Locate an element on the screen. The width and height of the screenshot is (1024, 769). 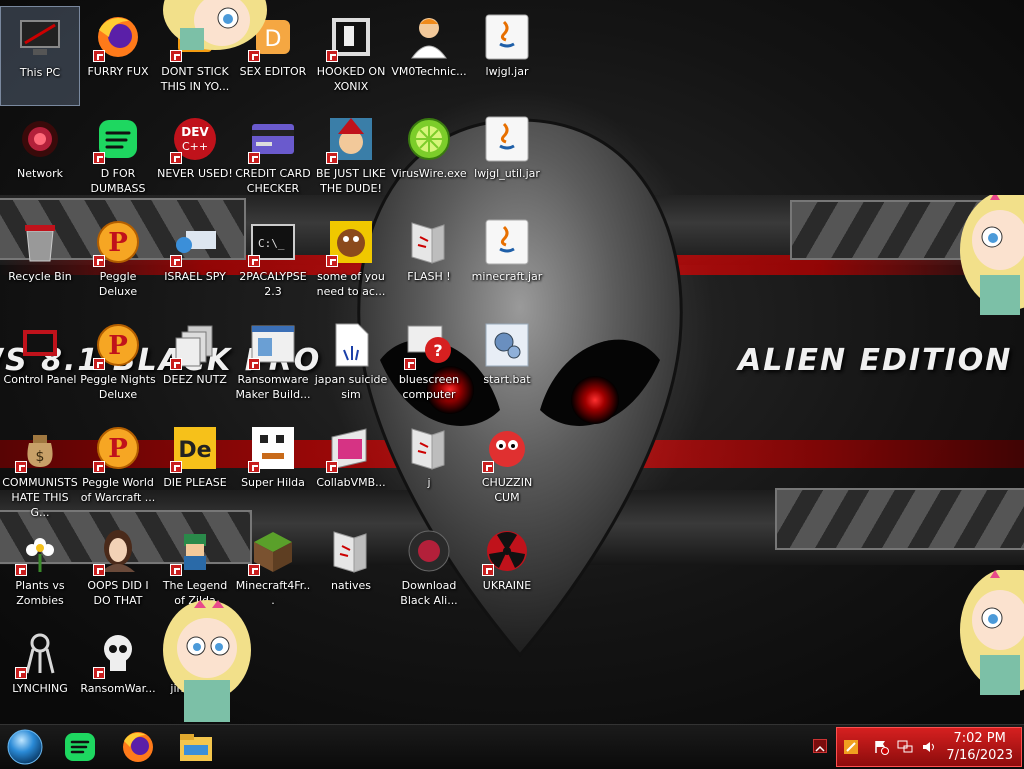
flower-icon is located at coordinates (40, 551).